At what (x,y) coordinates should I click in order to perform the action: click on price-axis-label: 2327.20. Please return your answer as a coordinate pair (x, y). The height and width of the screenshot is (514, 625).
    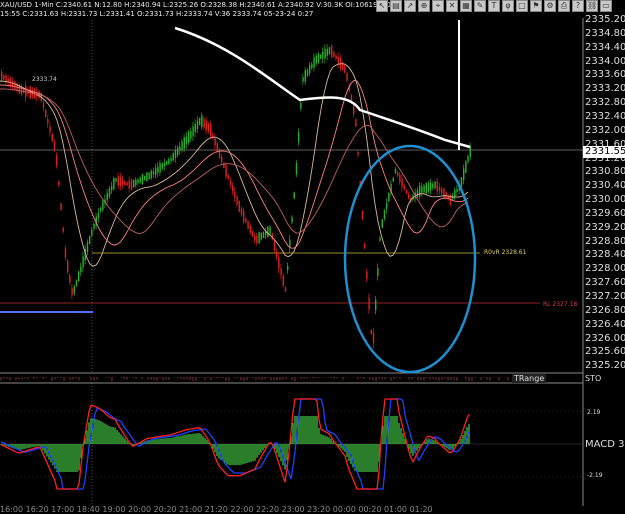
    Looking at the image, I should click on (605, 296).